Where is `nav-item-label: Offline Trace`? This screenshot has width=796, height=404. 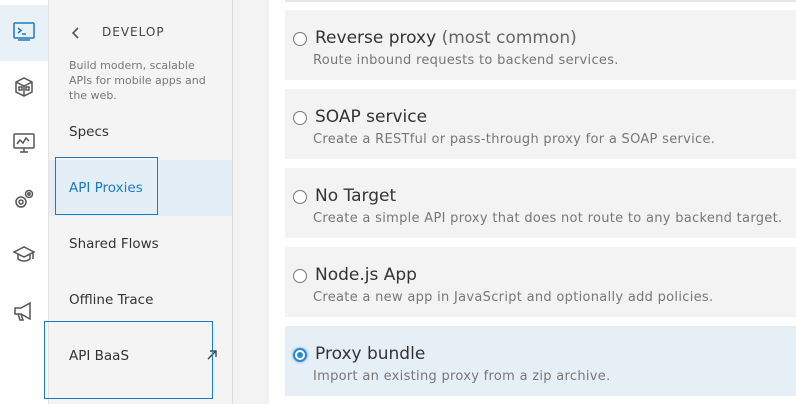 nav-item-label: Offline Trace is located at coordinates (111, 300).